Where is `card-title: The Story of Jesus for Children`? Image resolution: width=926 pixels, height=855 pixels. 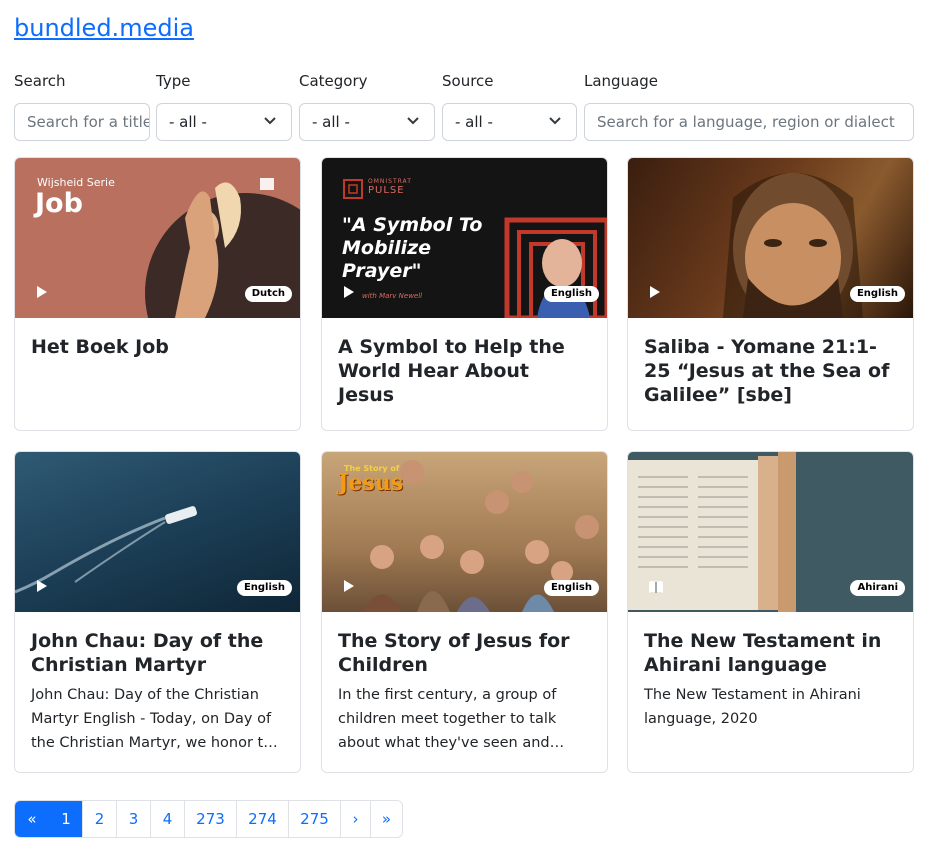
card-title: The Story of Jesus for Children is located at coordinates (464, 644).